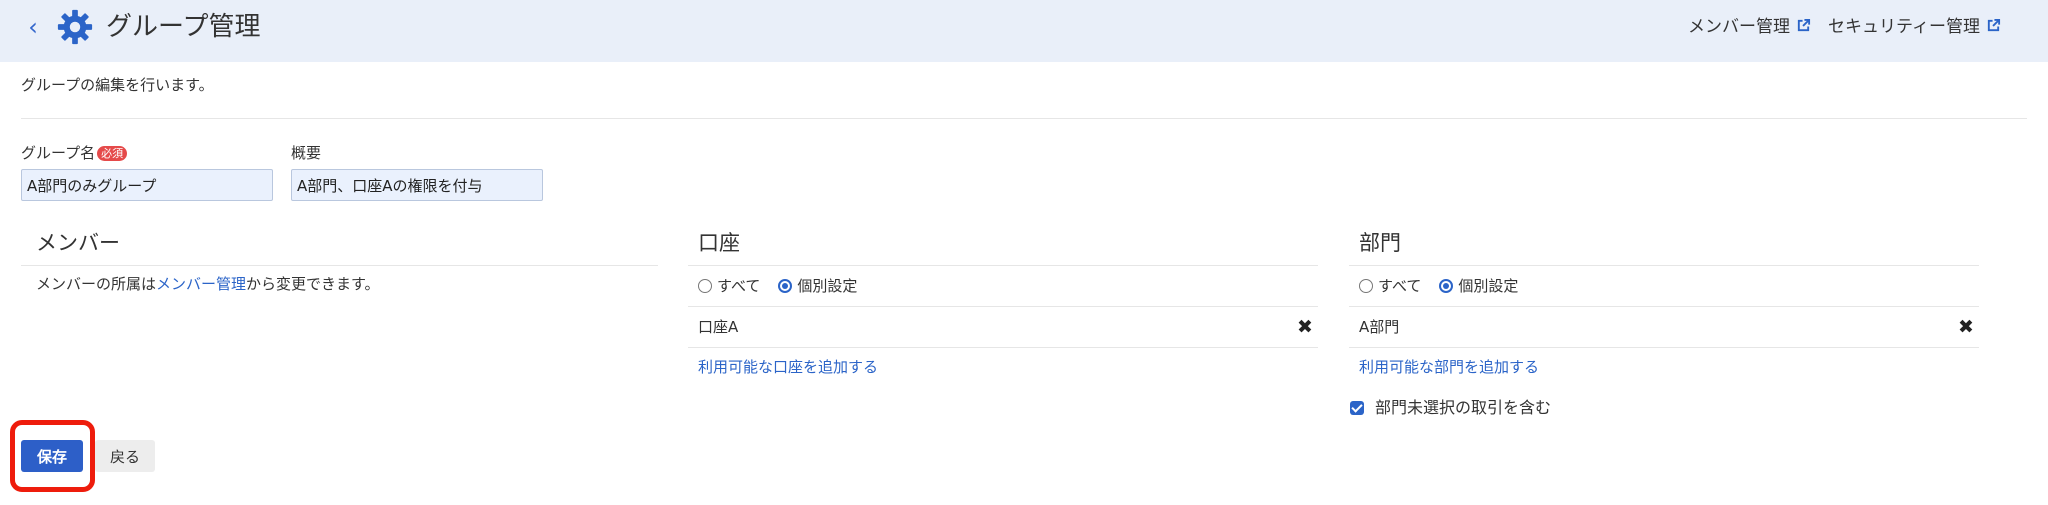 The width and height of the screenshot is (2048, 505). I want to click on include-unselected-row: 部門未選択の取引を含む, so click(1450, 408).